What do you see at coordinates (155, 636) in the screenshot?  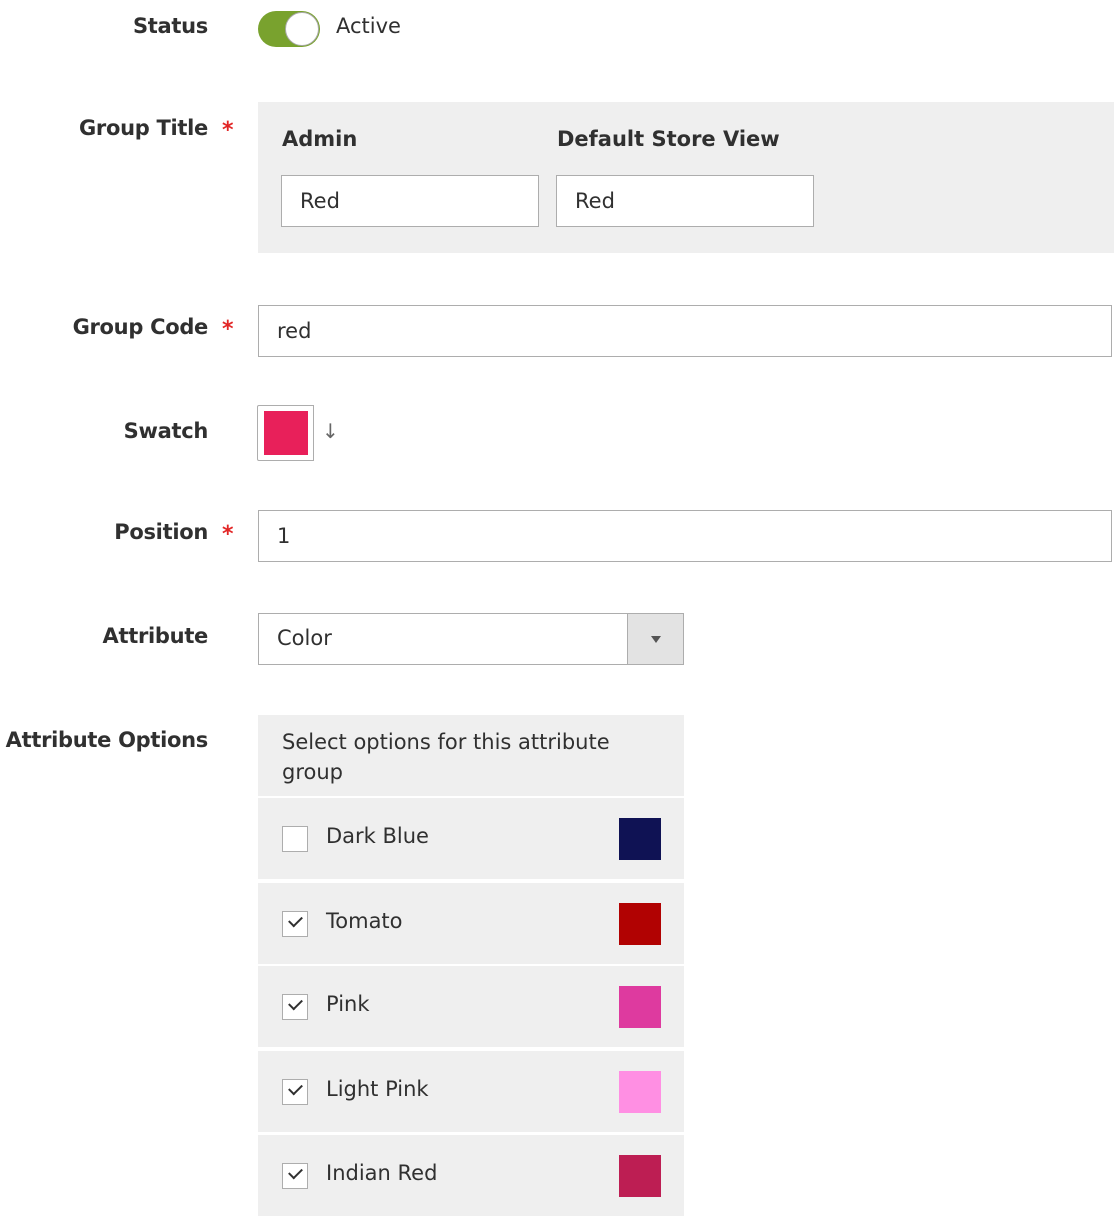 I see `attribute-label: Attribute` at bounding box center [155, 636].